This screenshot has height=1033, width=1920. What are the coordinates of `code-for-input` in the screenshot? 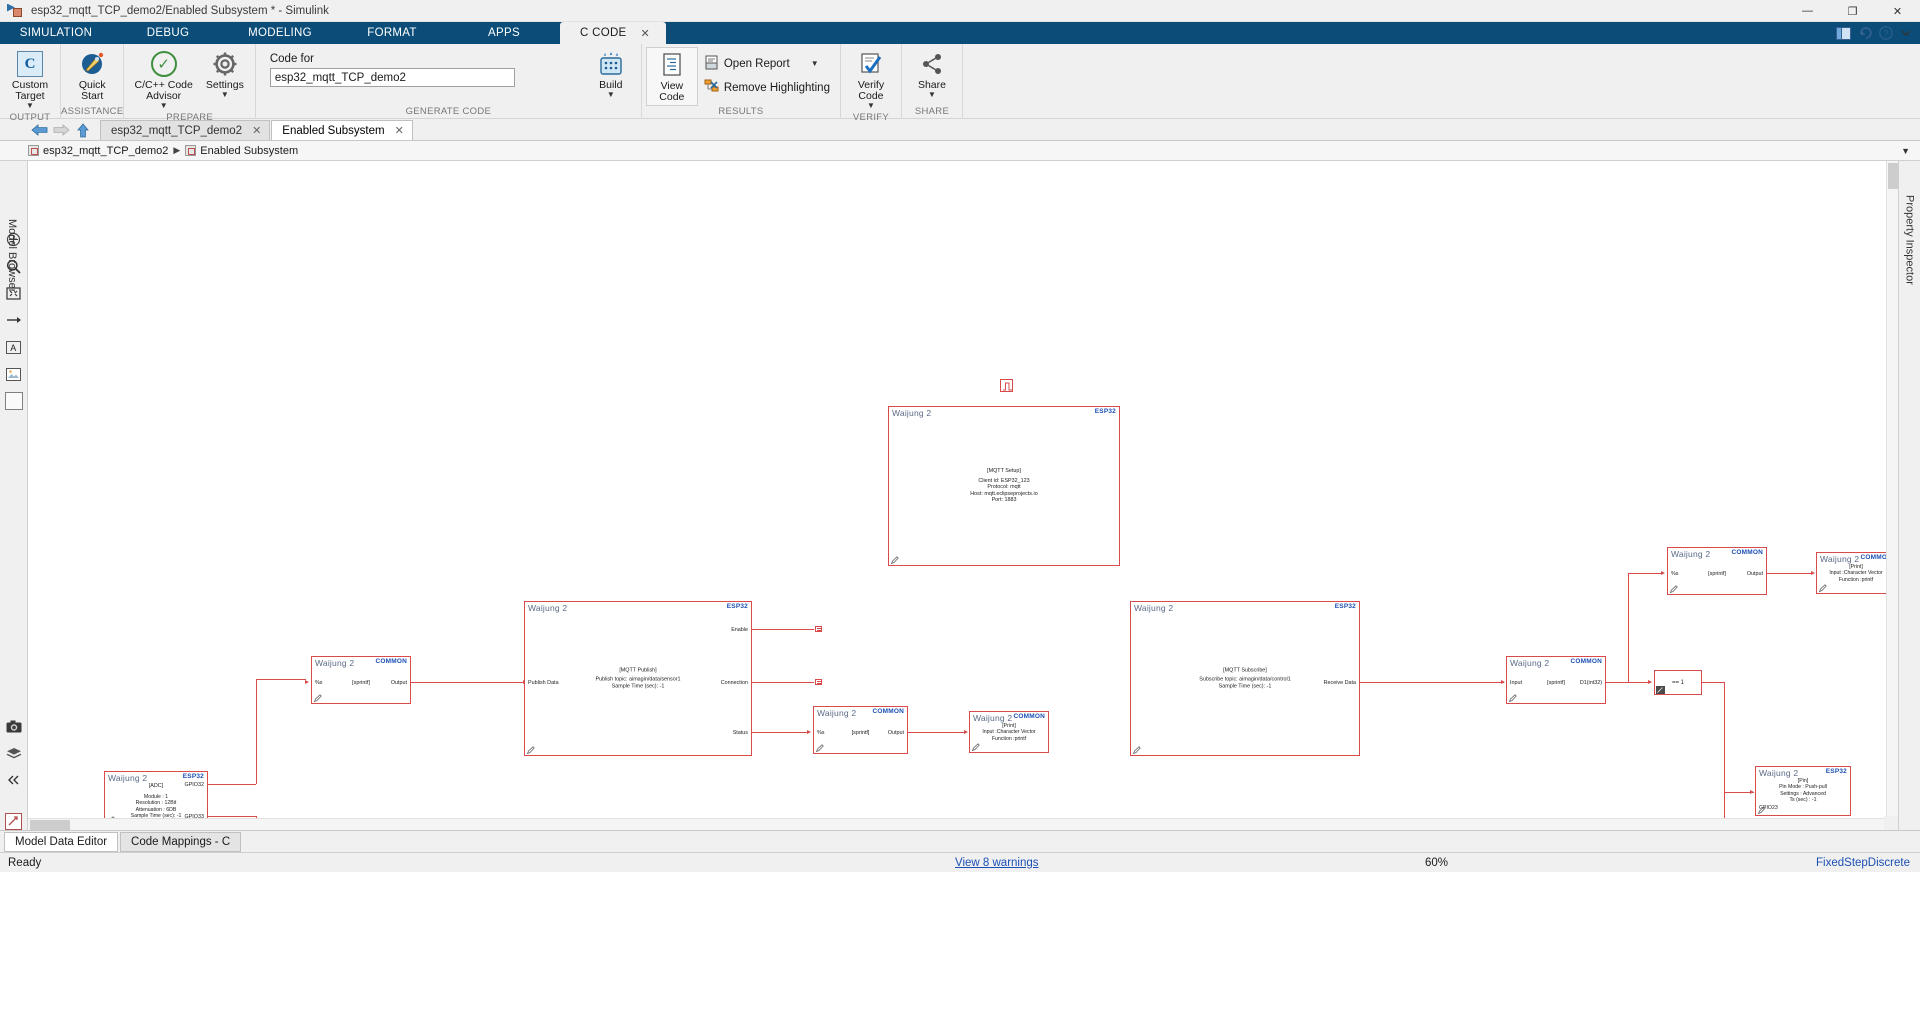 It's located at (392, 77).